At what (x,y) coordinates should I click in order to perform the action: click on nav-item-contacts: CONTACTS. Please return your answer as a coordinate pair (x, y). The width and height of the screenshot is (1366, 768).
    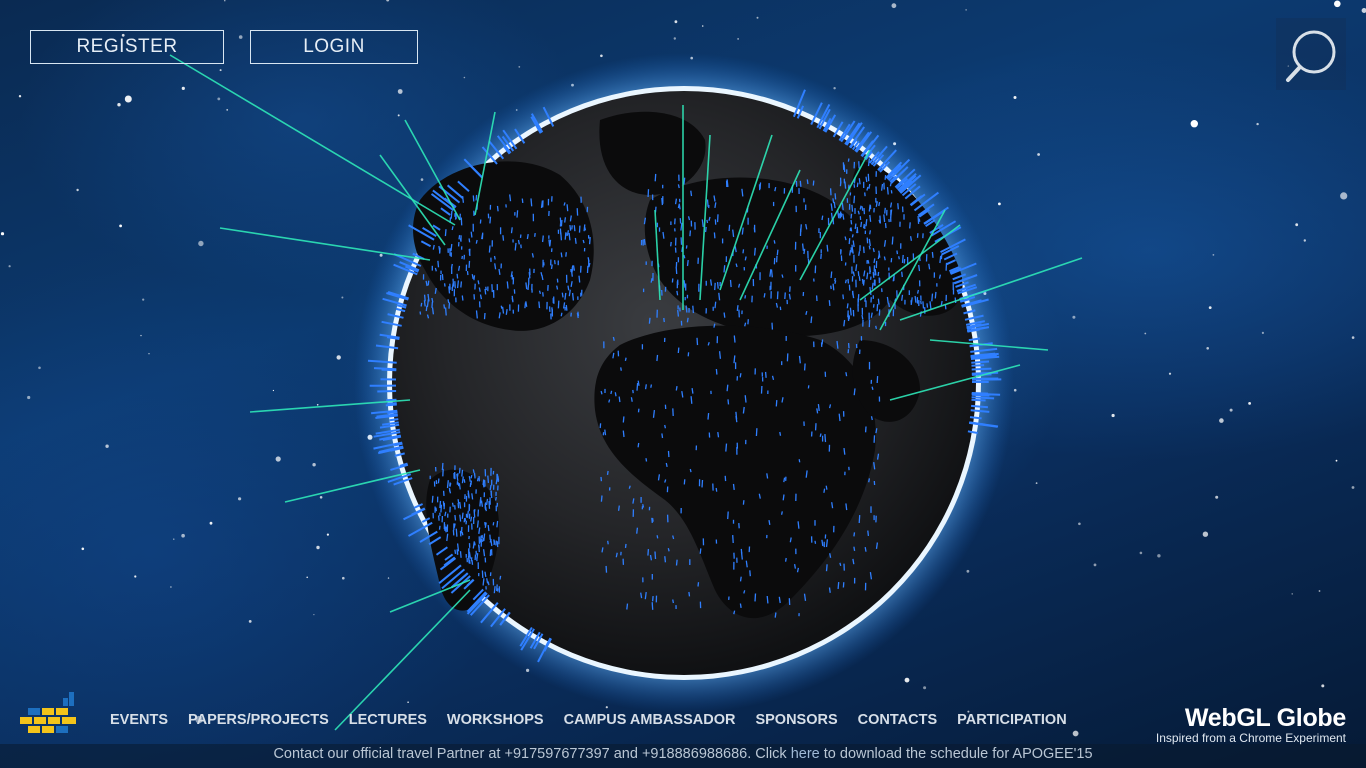
    Looking at the image, I should click on (897, 720).